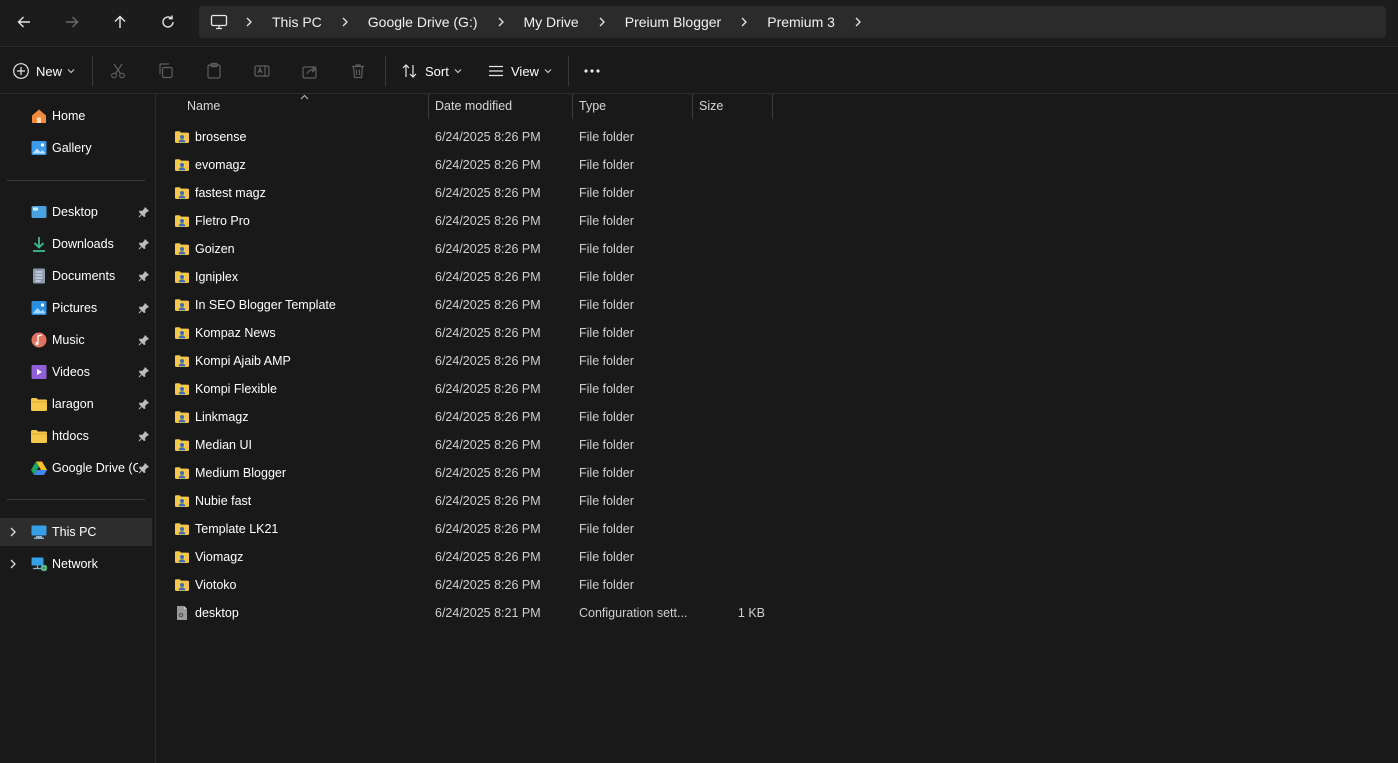 The image size is (1398, 763). What do you see at coordinates (466, 165) in the screenshot?
I see `file-row: evomagz 6/24/2025 8:26 PM File folder` at bounding box center [466, 165].